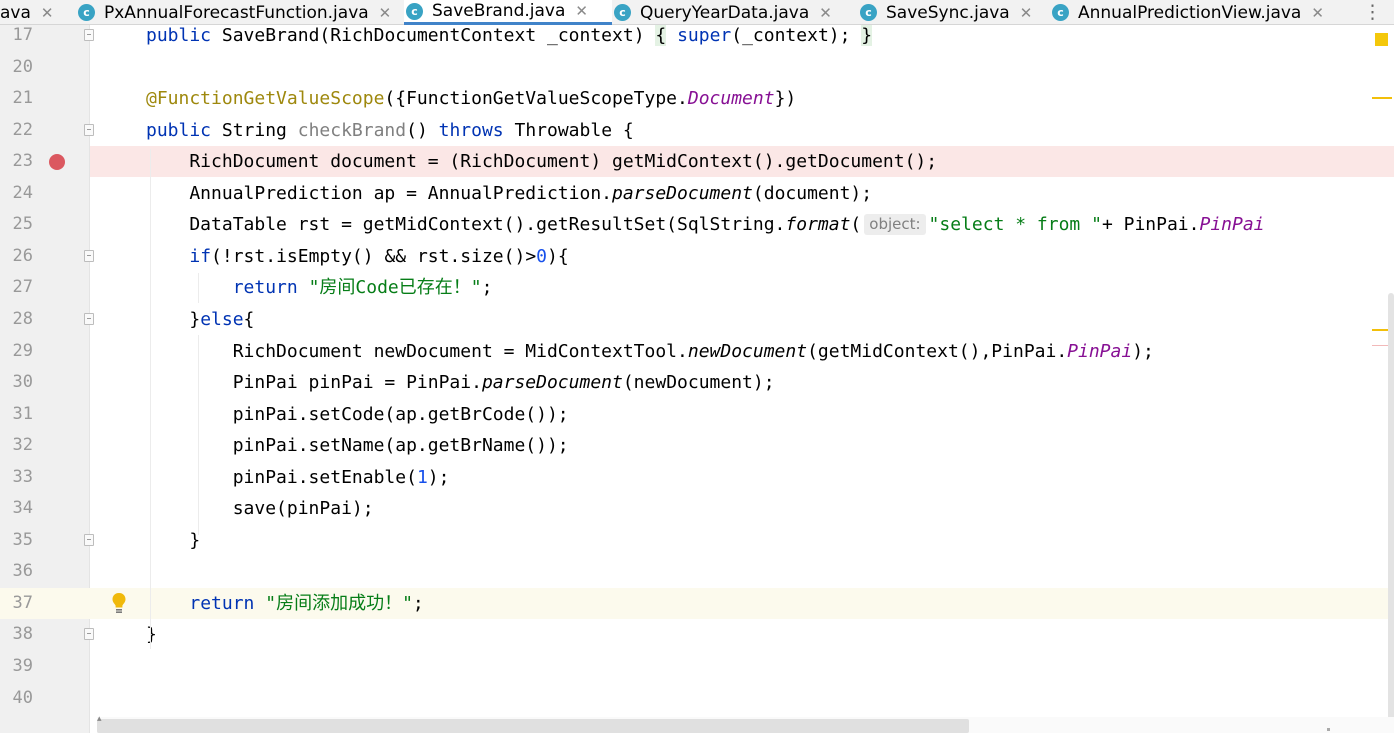 This screenshot has width=1394, height=733. Describe the element at coordinates (16, 477) in the screenshot. I see `line-number: 33` at that location.